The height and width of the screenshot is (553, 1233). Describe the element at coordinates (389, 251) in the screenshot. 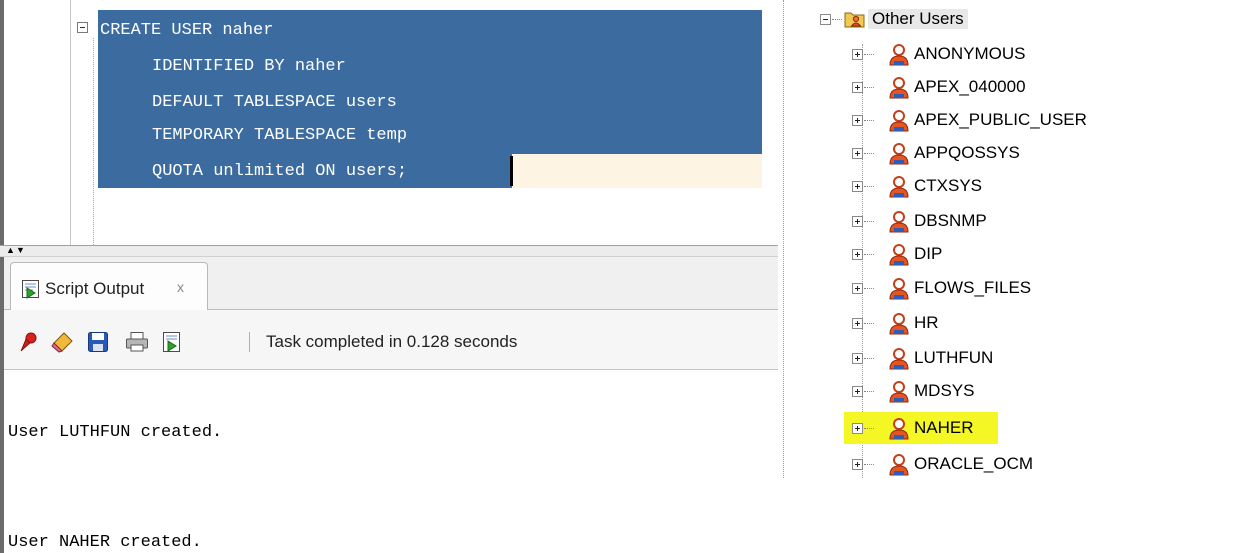

I see `panel-splitter: ▲ ▼` at that location.